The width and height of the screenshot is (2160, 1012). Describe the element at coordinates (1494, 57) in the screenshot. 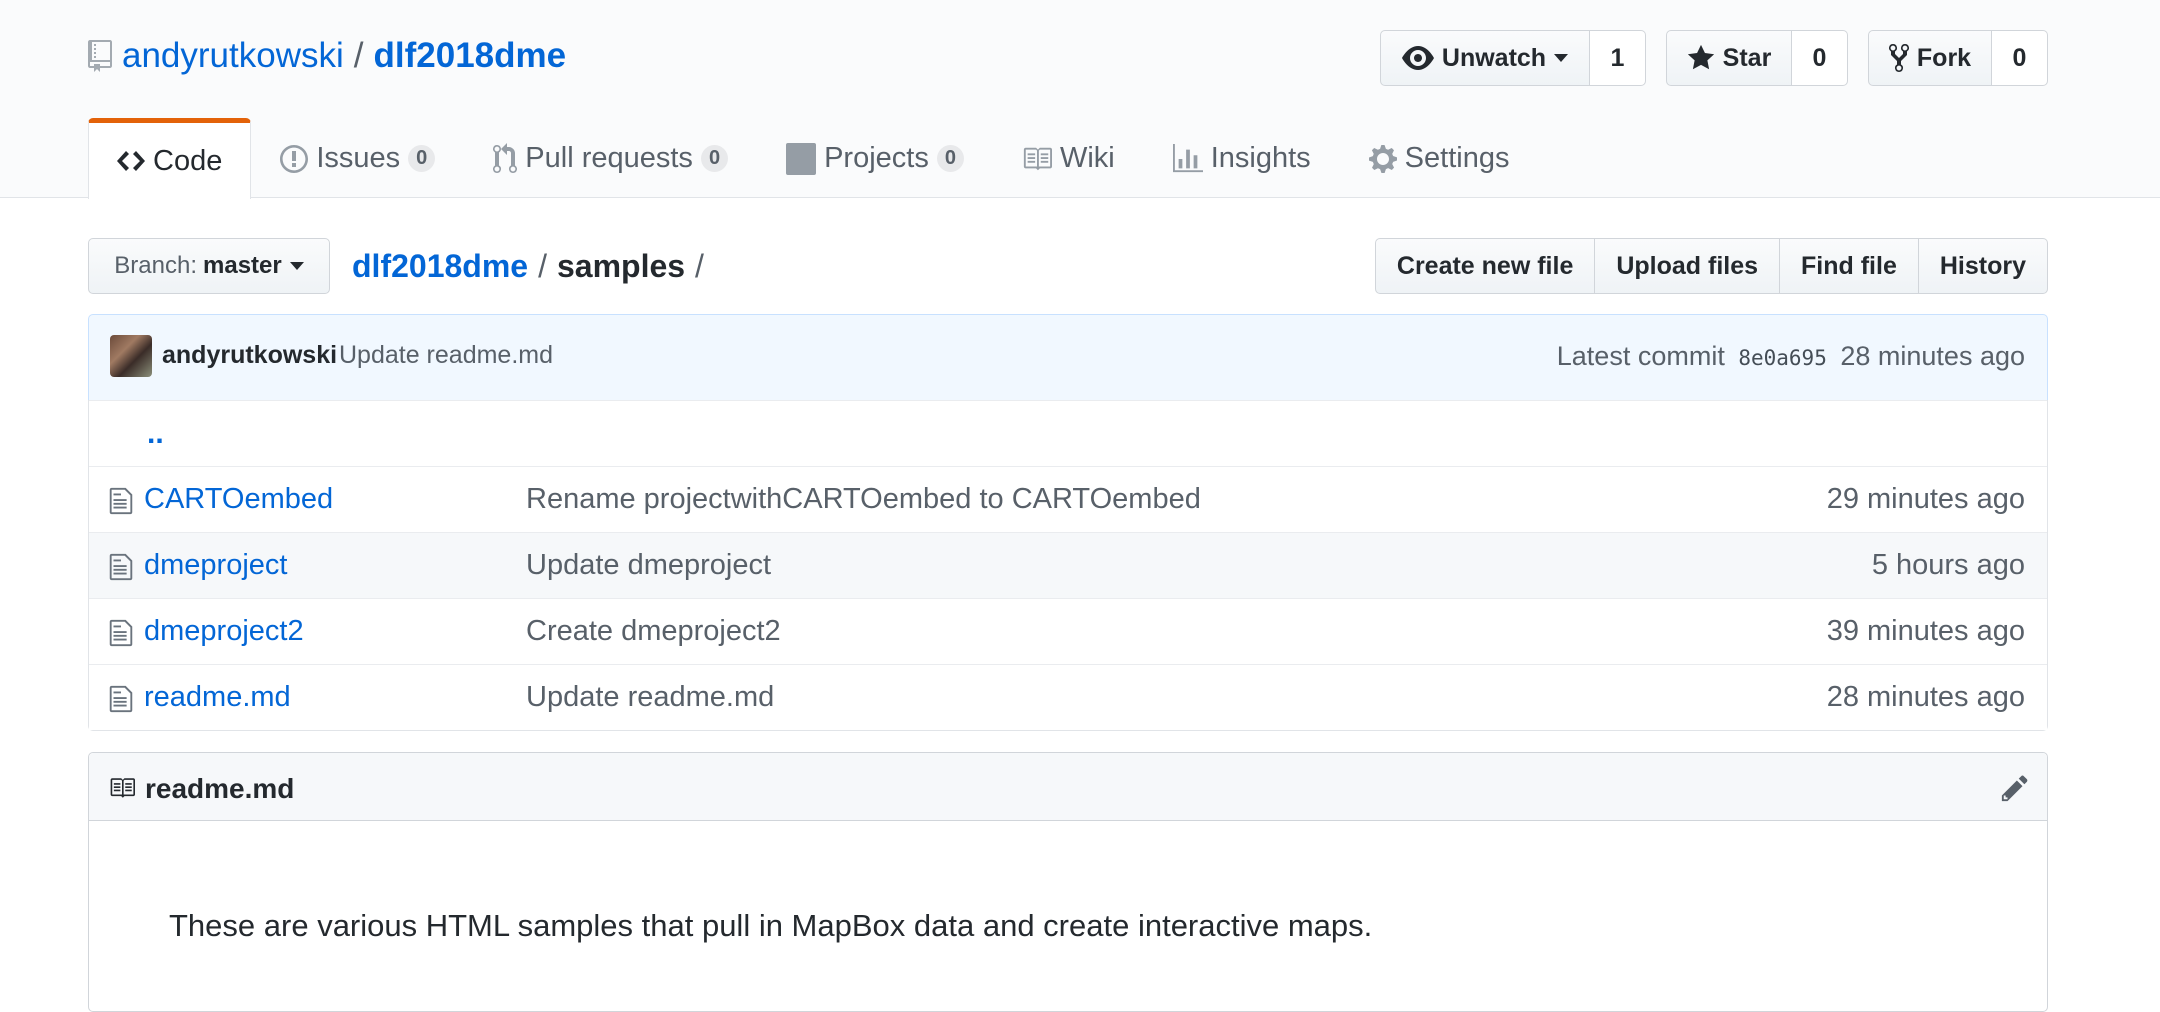

I see `unwatch-label: Unwatch` at that location.